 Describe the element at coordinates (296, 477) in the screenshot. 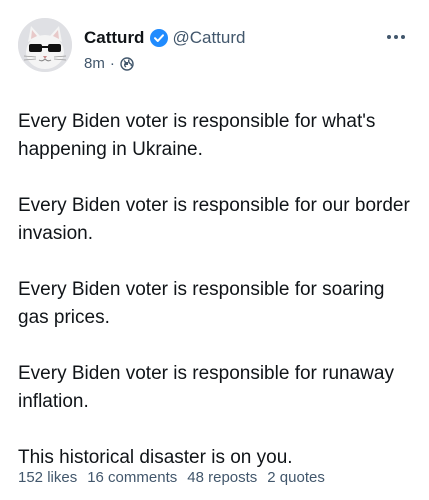

I see `quotes-count: 2 quotes` at that location.